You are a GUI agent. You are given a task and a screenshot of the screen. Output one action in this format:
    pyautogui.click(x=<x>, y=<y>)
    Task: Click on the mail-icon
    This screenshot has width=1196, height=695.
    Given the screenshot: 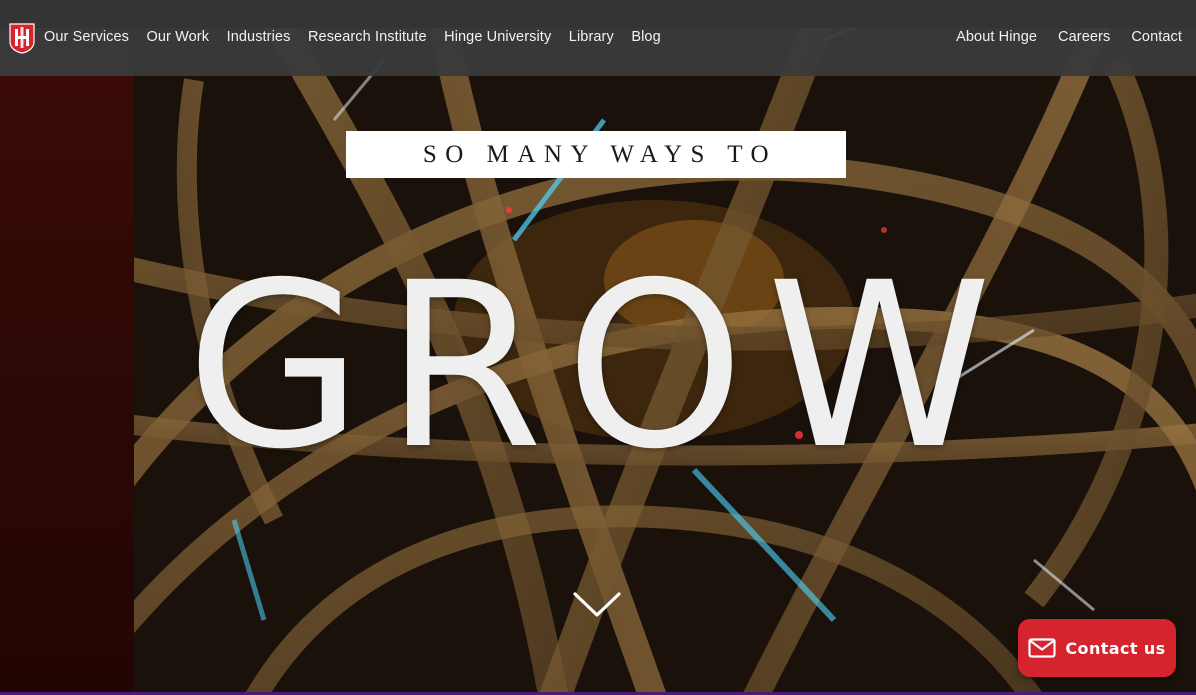 What is the action you would take?
    pyautogui.click(x=1042, y=648)
    